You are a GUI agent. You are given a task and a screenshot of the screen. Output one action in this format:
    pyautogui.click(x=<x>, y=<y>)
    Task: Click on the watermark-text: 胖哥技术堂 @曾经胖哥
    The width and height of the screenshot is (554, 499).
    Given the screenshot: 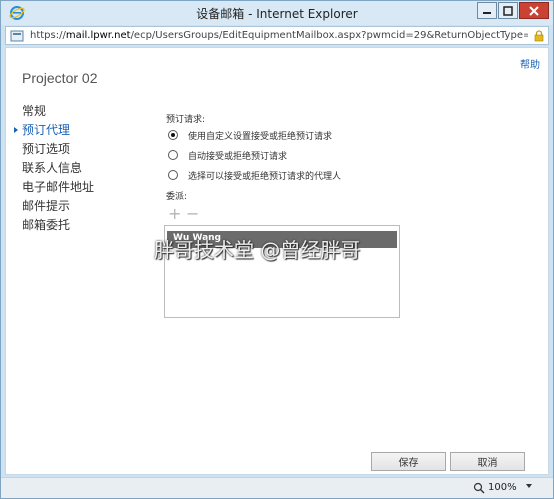 What is the action you would take?
    pyautogui.click(x=257, y=250)
    